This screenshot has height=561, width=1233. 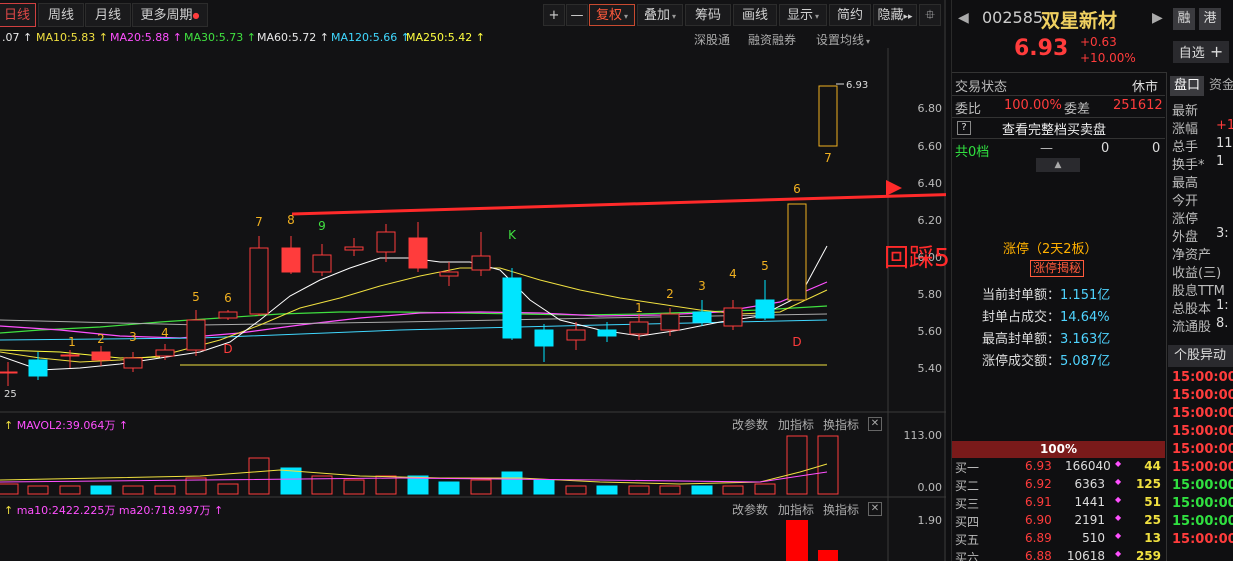 What do you see at coordinates (1038, 555) in the screenshot?
I see `bid-price: 6.88` at bounding box center [1038, 555].